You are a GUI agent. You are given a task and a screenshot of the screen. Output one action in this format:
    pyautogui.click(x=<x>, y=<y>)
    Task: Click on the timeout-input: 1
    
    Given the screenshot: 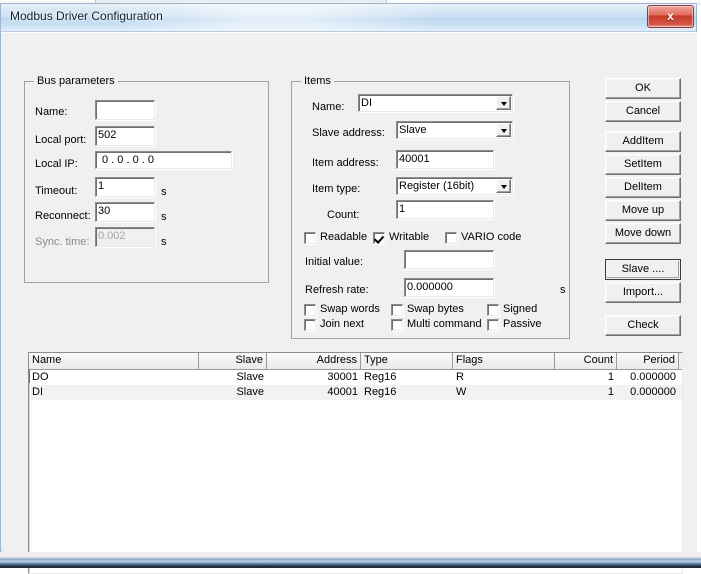 What is the action you would take?
    pyautogui.click(x=125, y=187)
    